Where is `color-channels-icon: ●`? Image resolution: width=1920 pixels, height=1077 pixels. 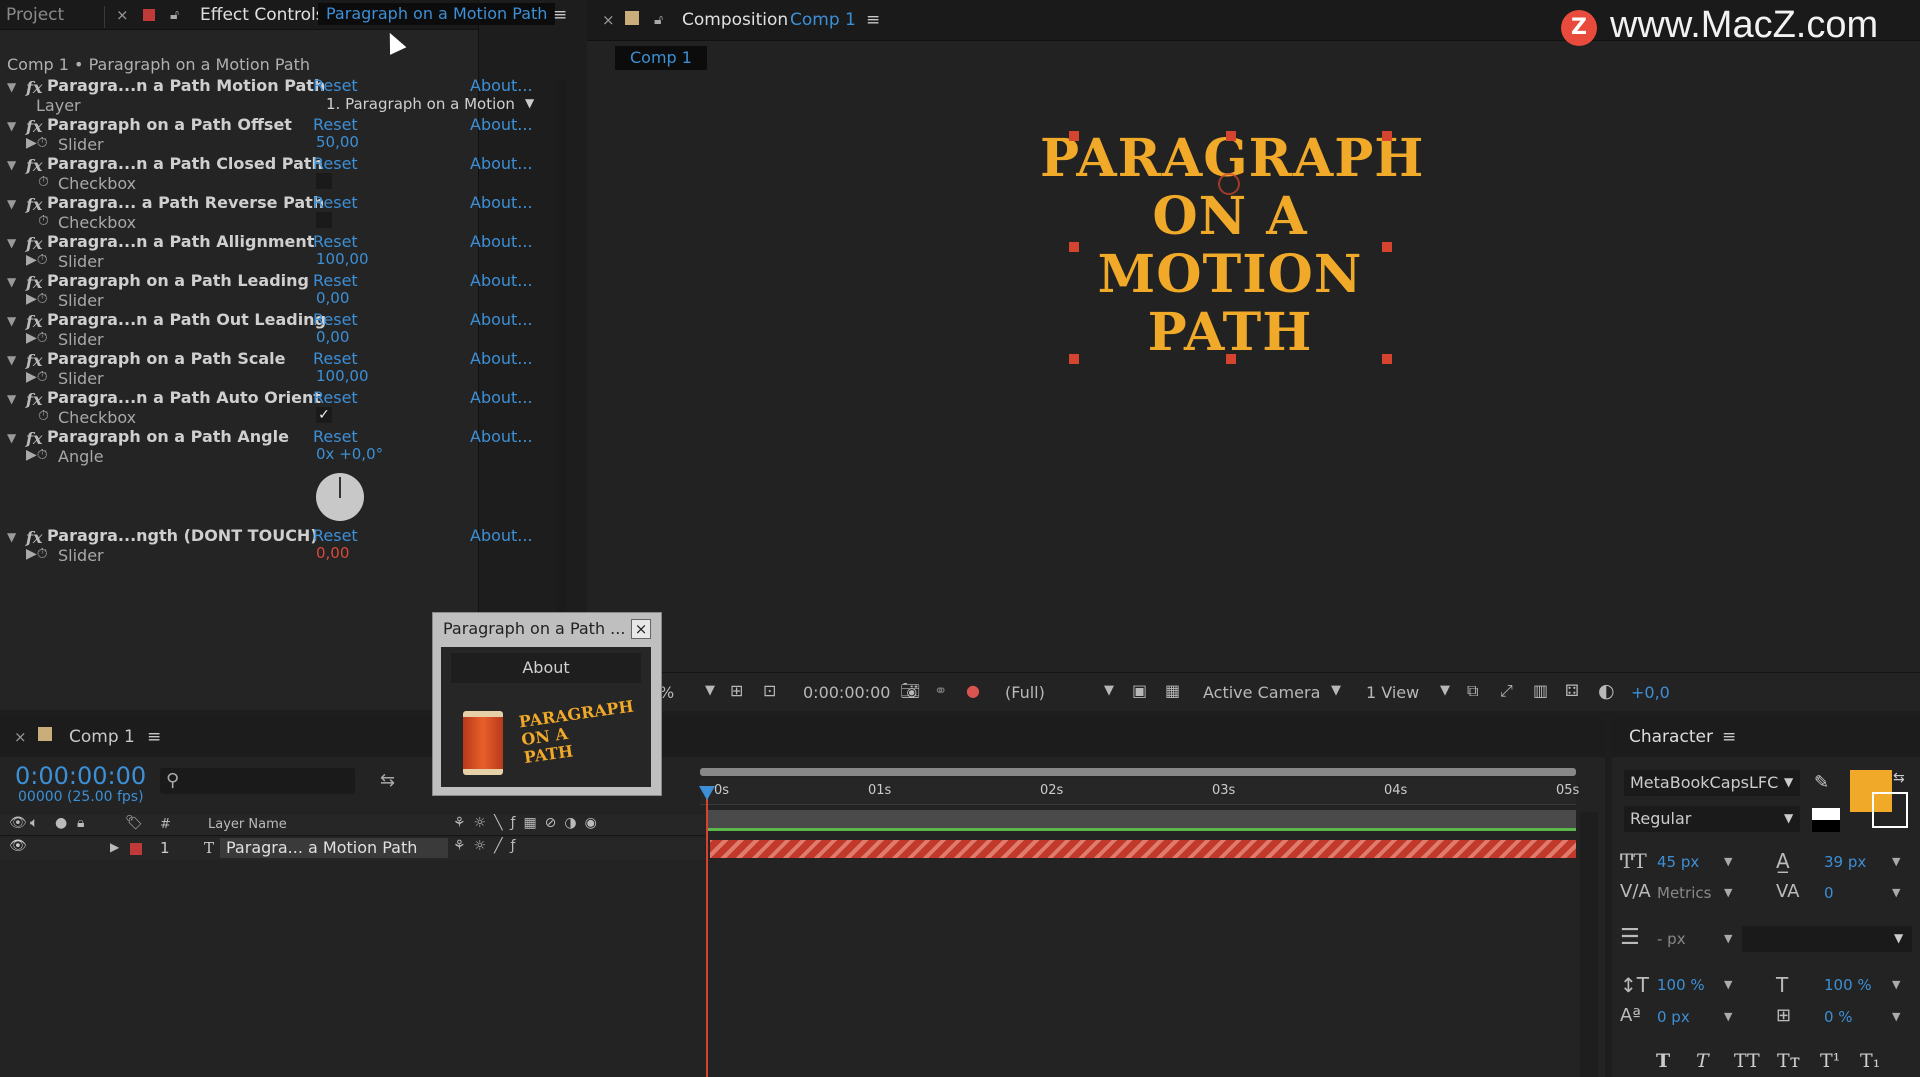
color-channels-icon: ● is located at coordinates (973, 690).